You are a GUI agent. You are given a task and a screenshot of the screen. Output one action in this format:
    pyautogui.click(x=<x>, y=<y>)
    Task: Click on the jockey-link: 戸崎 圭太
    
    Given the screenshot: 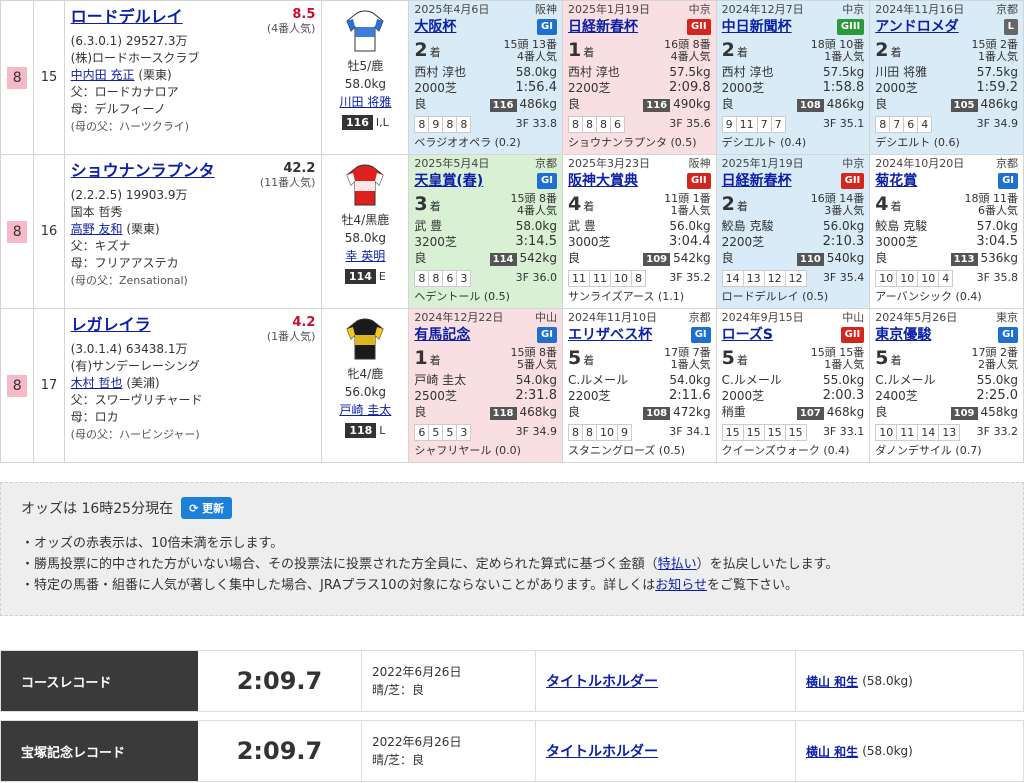 What is the action you would take?
    pyautogui.click(x=365, y=410)
    